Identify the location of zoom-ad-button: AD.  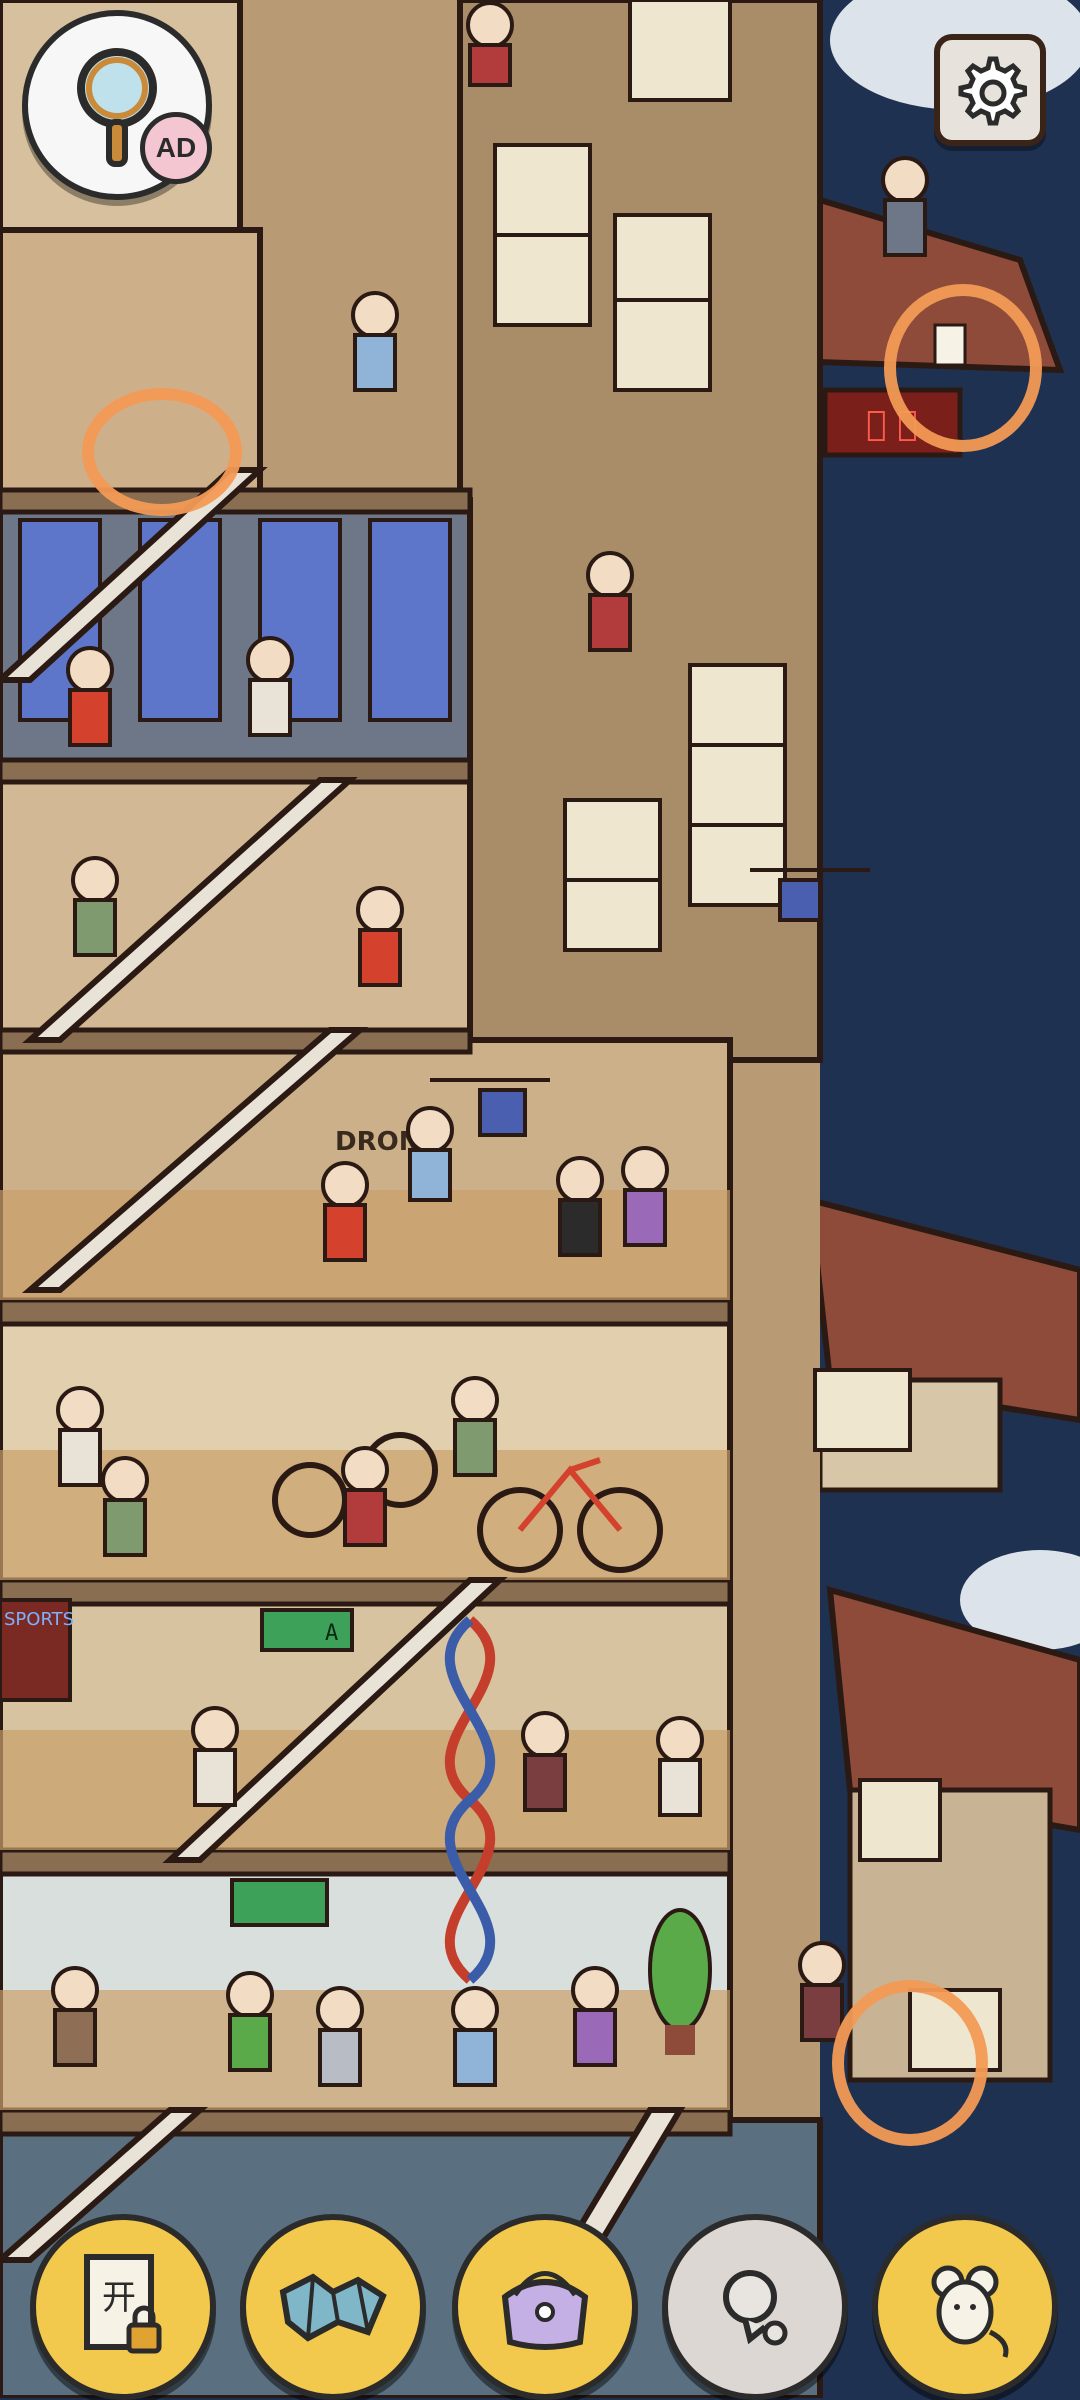
(117, 105).